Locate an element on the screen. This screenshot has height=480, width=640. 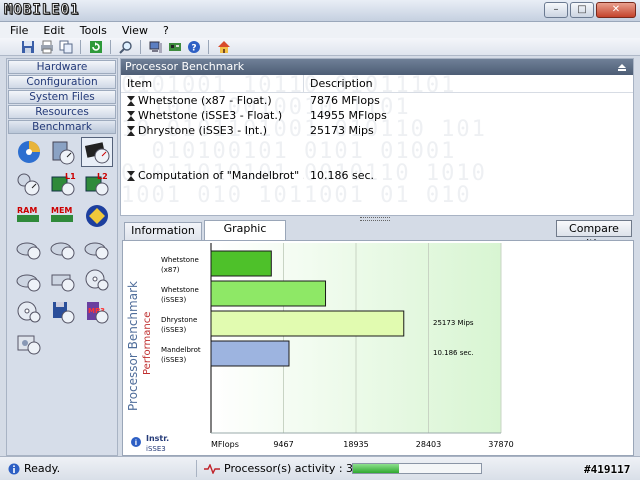
menu-edit: Edit is located at coordinates (53, 30).